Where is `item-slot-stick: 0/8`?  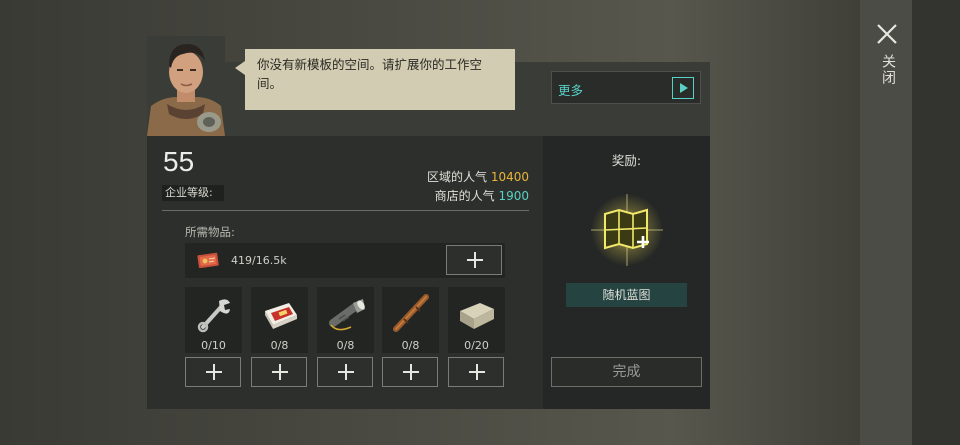
item-slot-stick: 0/8 is located at coordinates (410, 320).